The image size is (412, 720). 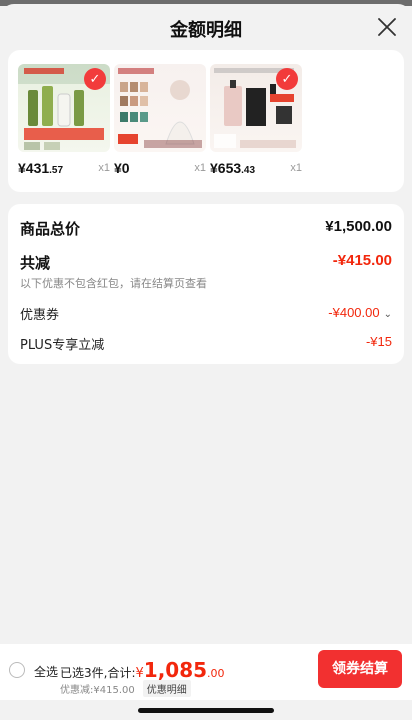 I want to click on total-amount: ¥1,085.00, so click(x=180, y=670).